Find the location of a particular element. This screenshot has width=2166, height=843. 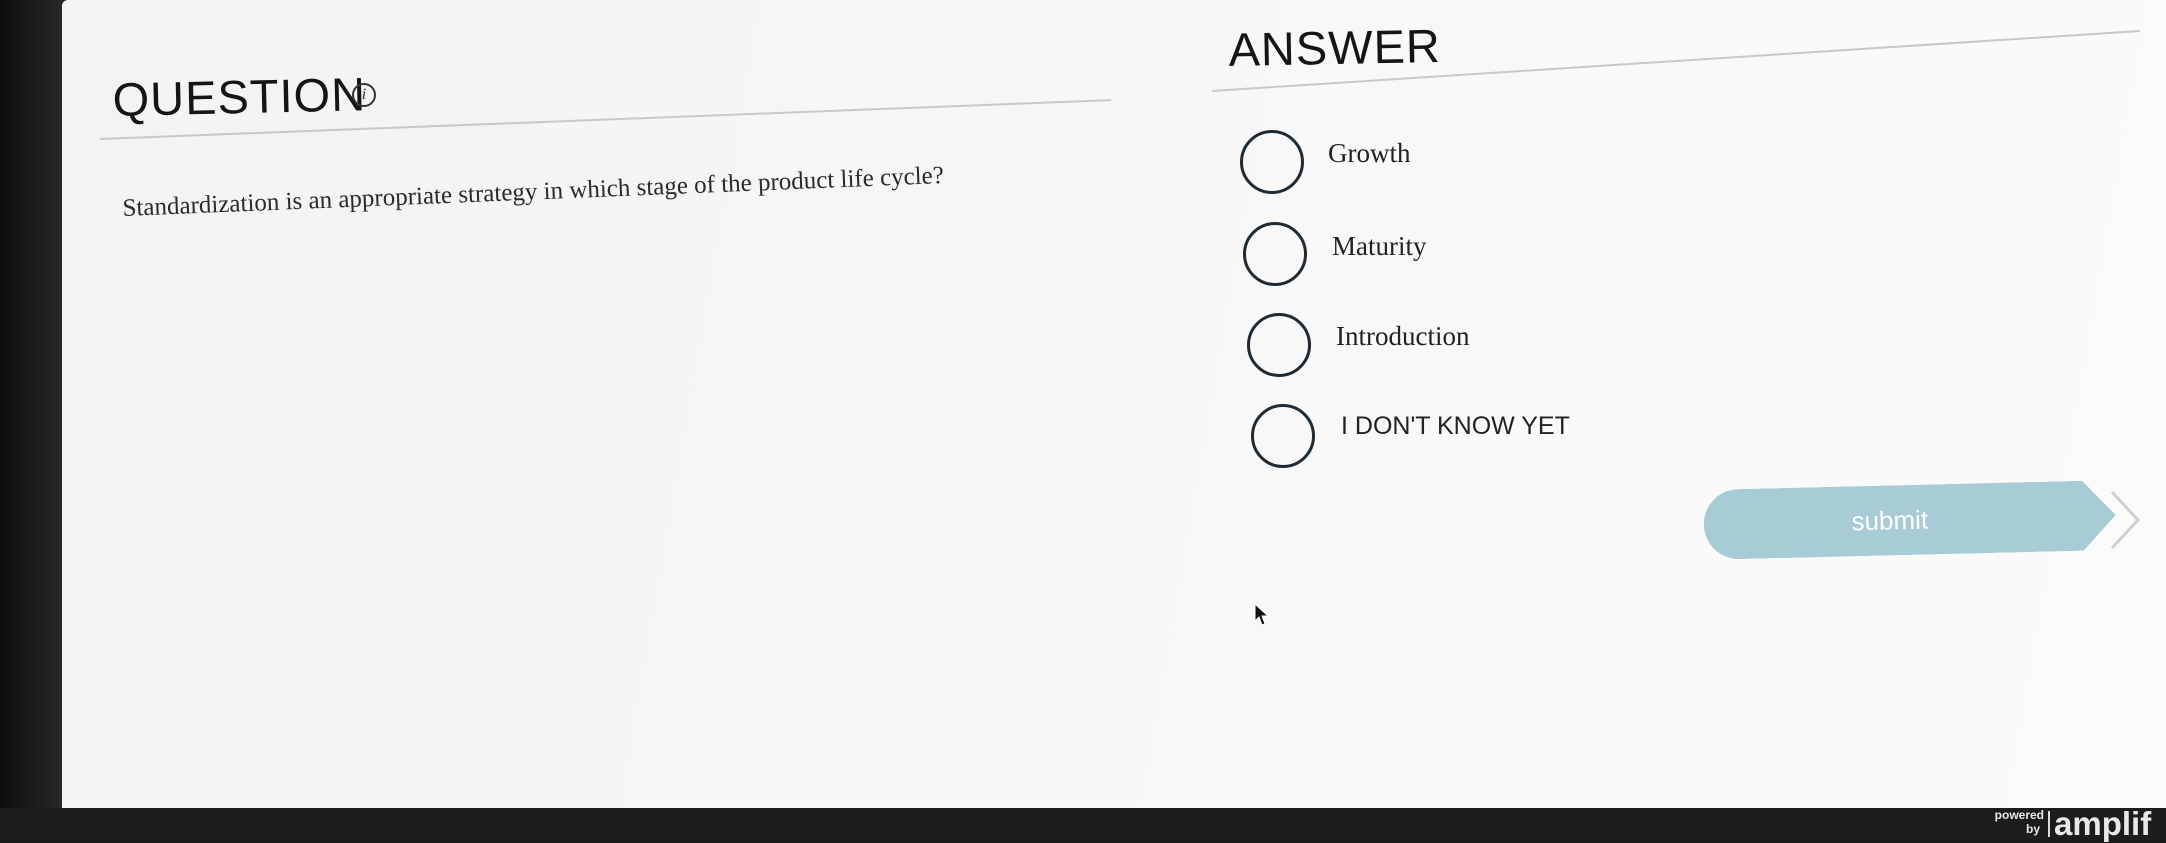

option-label: Maturity is located at coordinates (1379, 246).